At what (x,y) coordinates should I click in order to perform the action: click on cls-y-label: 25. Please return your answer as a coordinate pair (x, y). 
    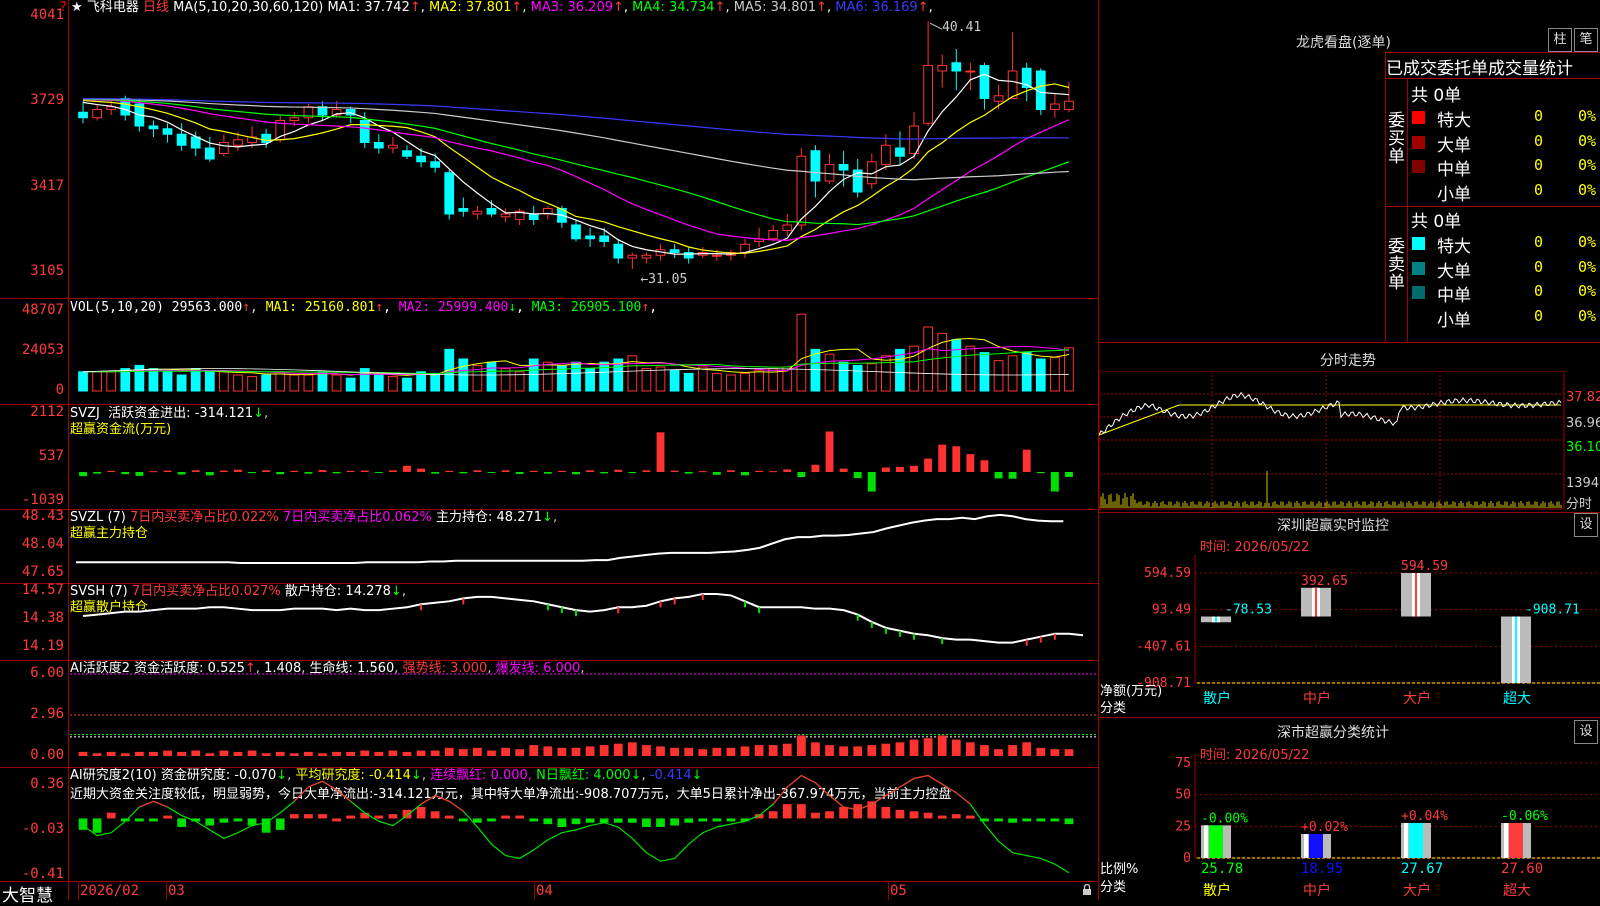
    Looking at the image, I should click on (1183, 826).